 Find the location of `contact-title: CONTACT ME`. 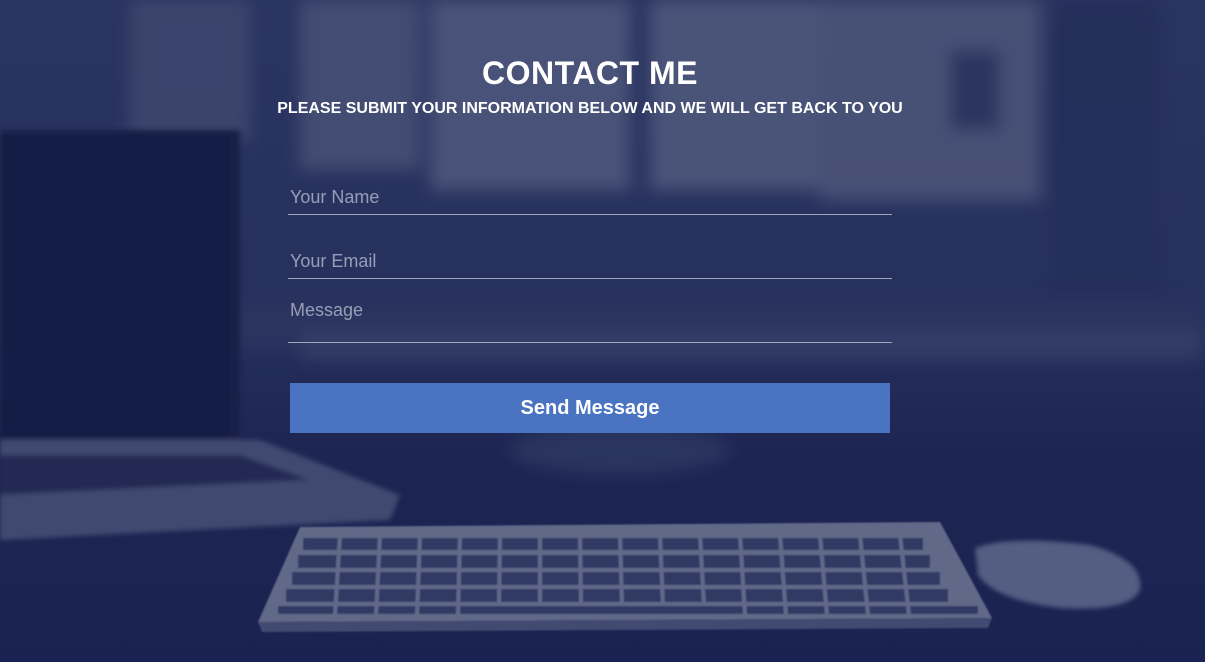

contact-title: CONTACT ME is located at coordinates (590, 73).